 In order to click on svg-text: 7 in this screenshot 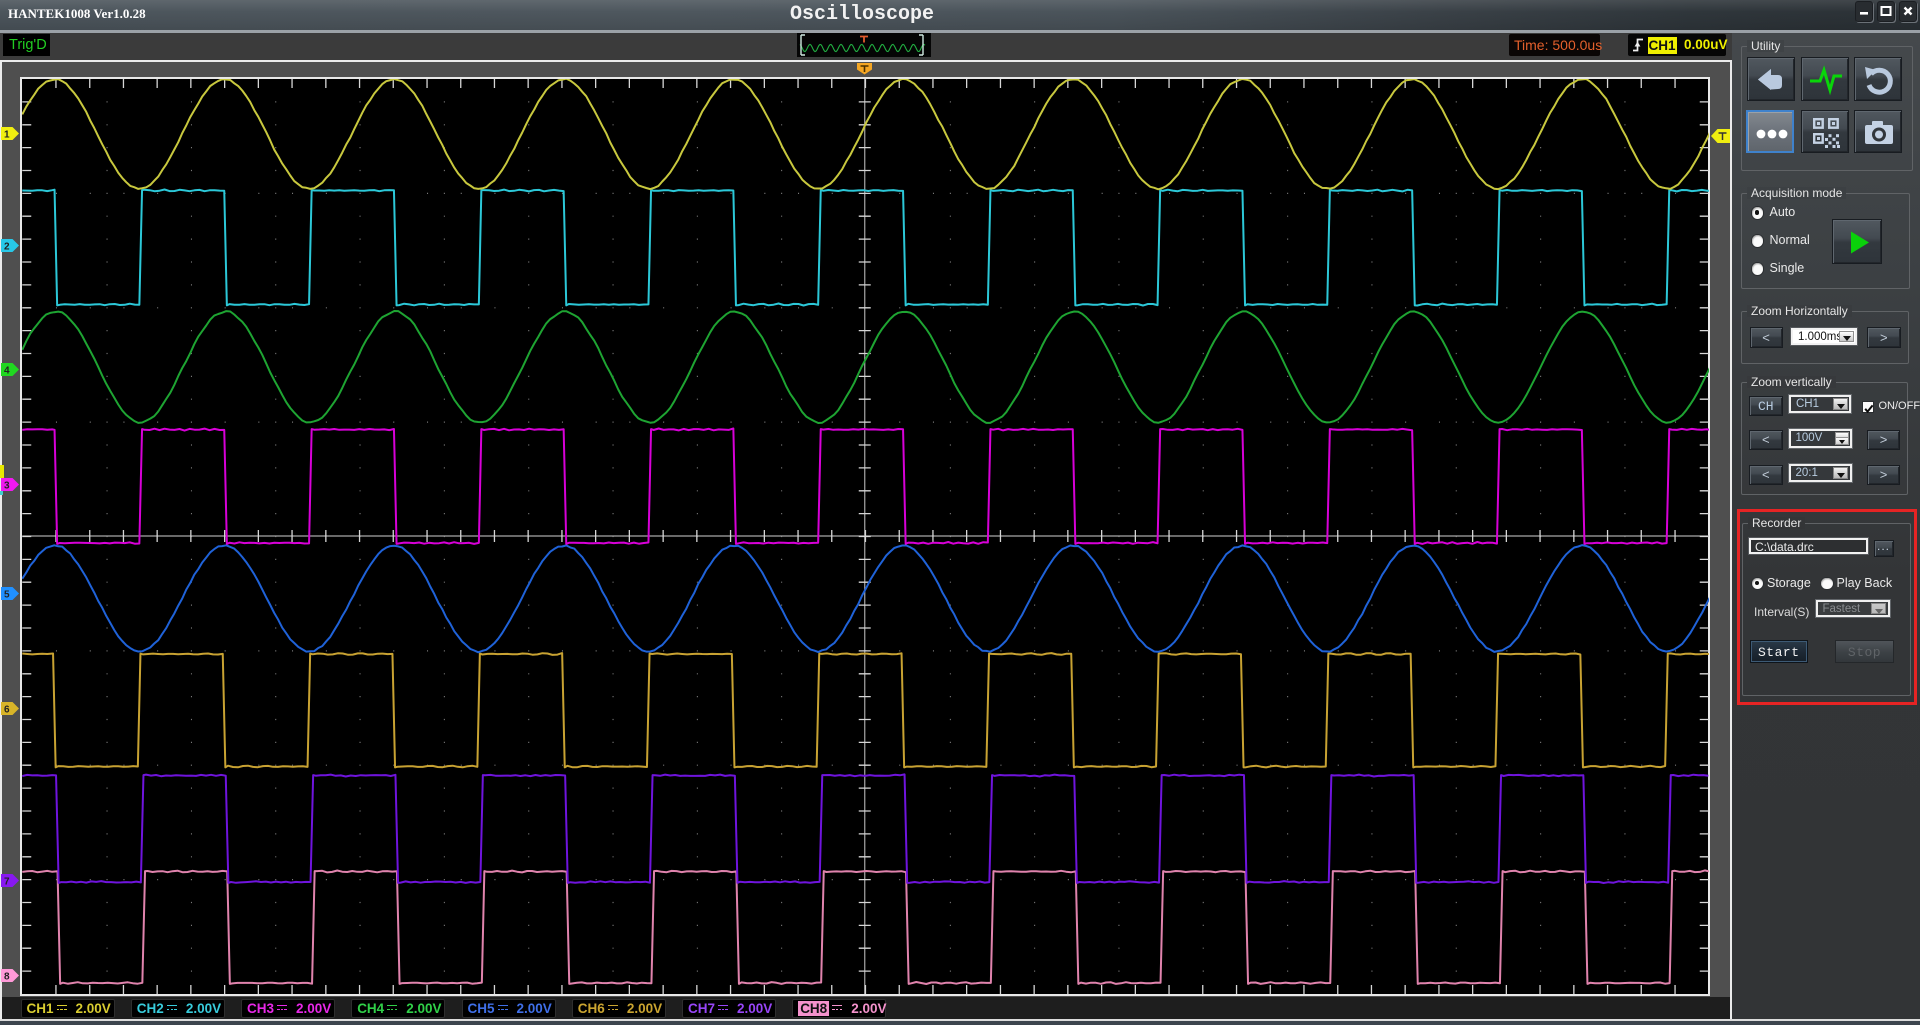, I will do `click(7, 881)`.